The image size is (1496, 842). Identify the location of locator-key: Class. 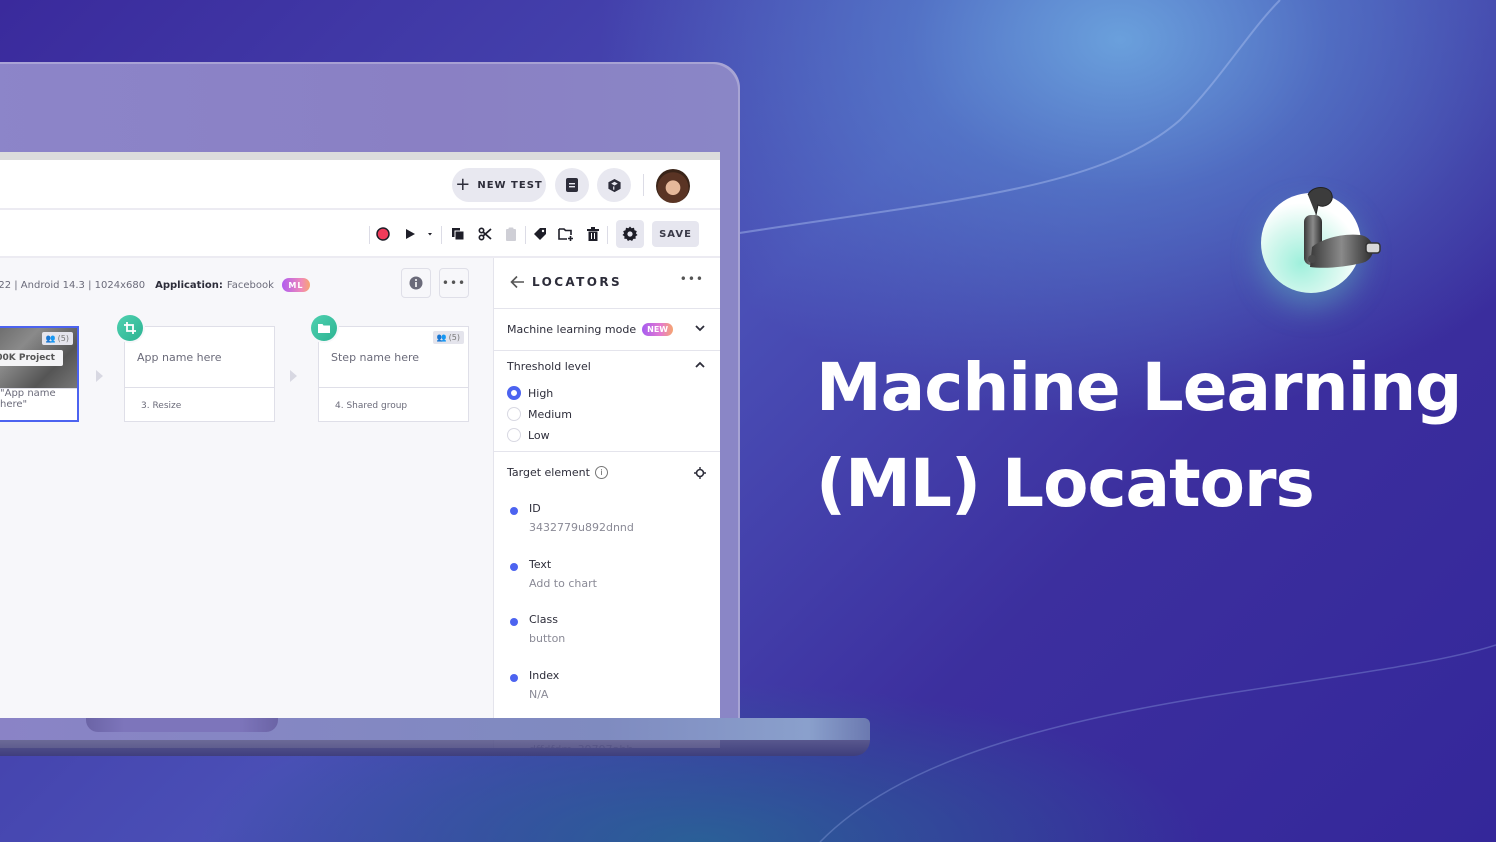
(543, 619).